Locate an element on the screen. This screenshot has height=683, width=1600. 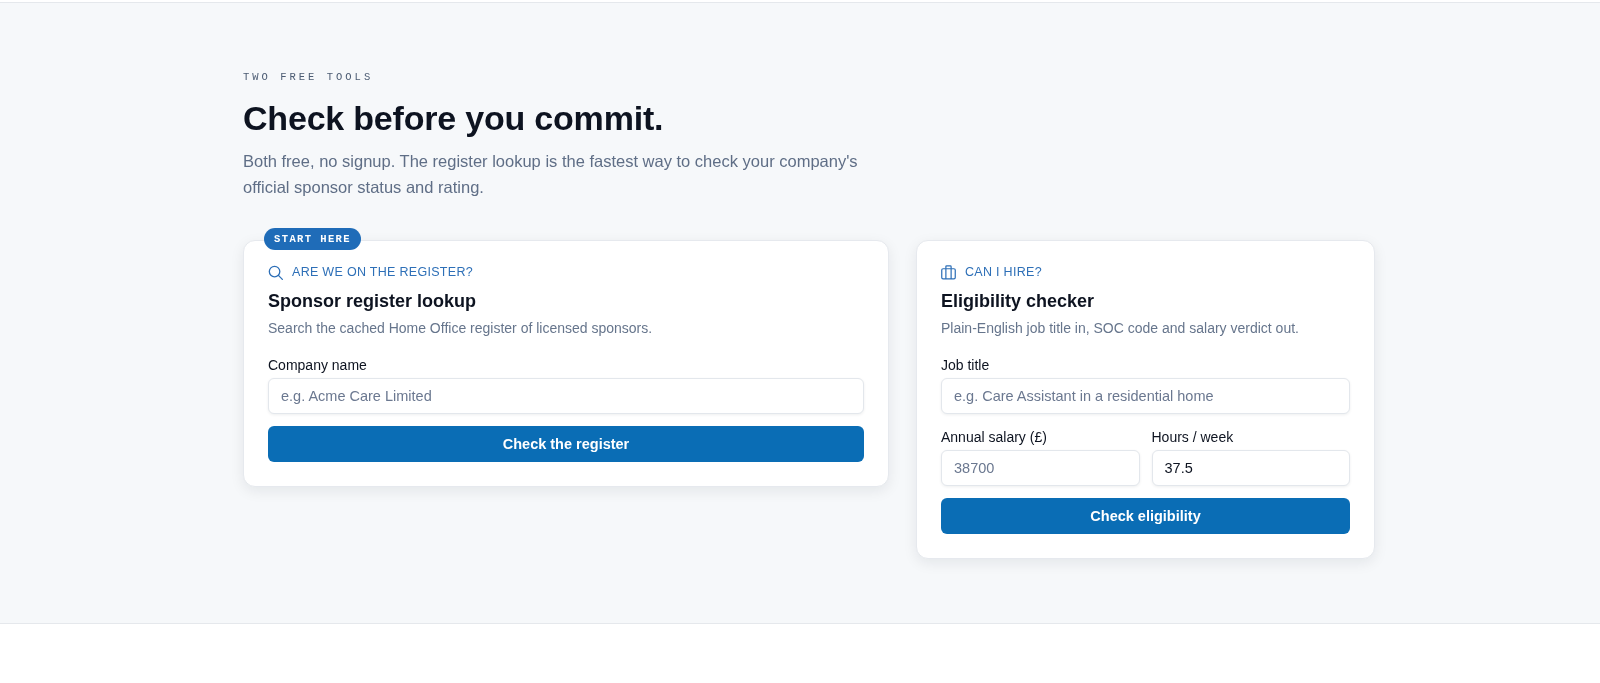
start-badge: START HERE is located at coordinates (312, 239).